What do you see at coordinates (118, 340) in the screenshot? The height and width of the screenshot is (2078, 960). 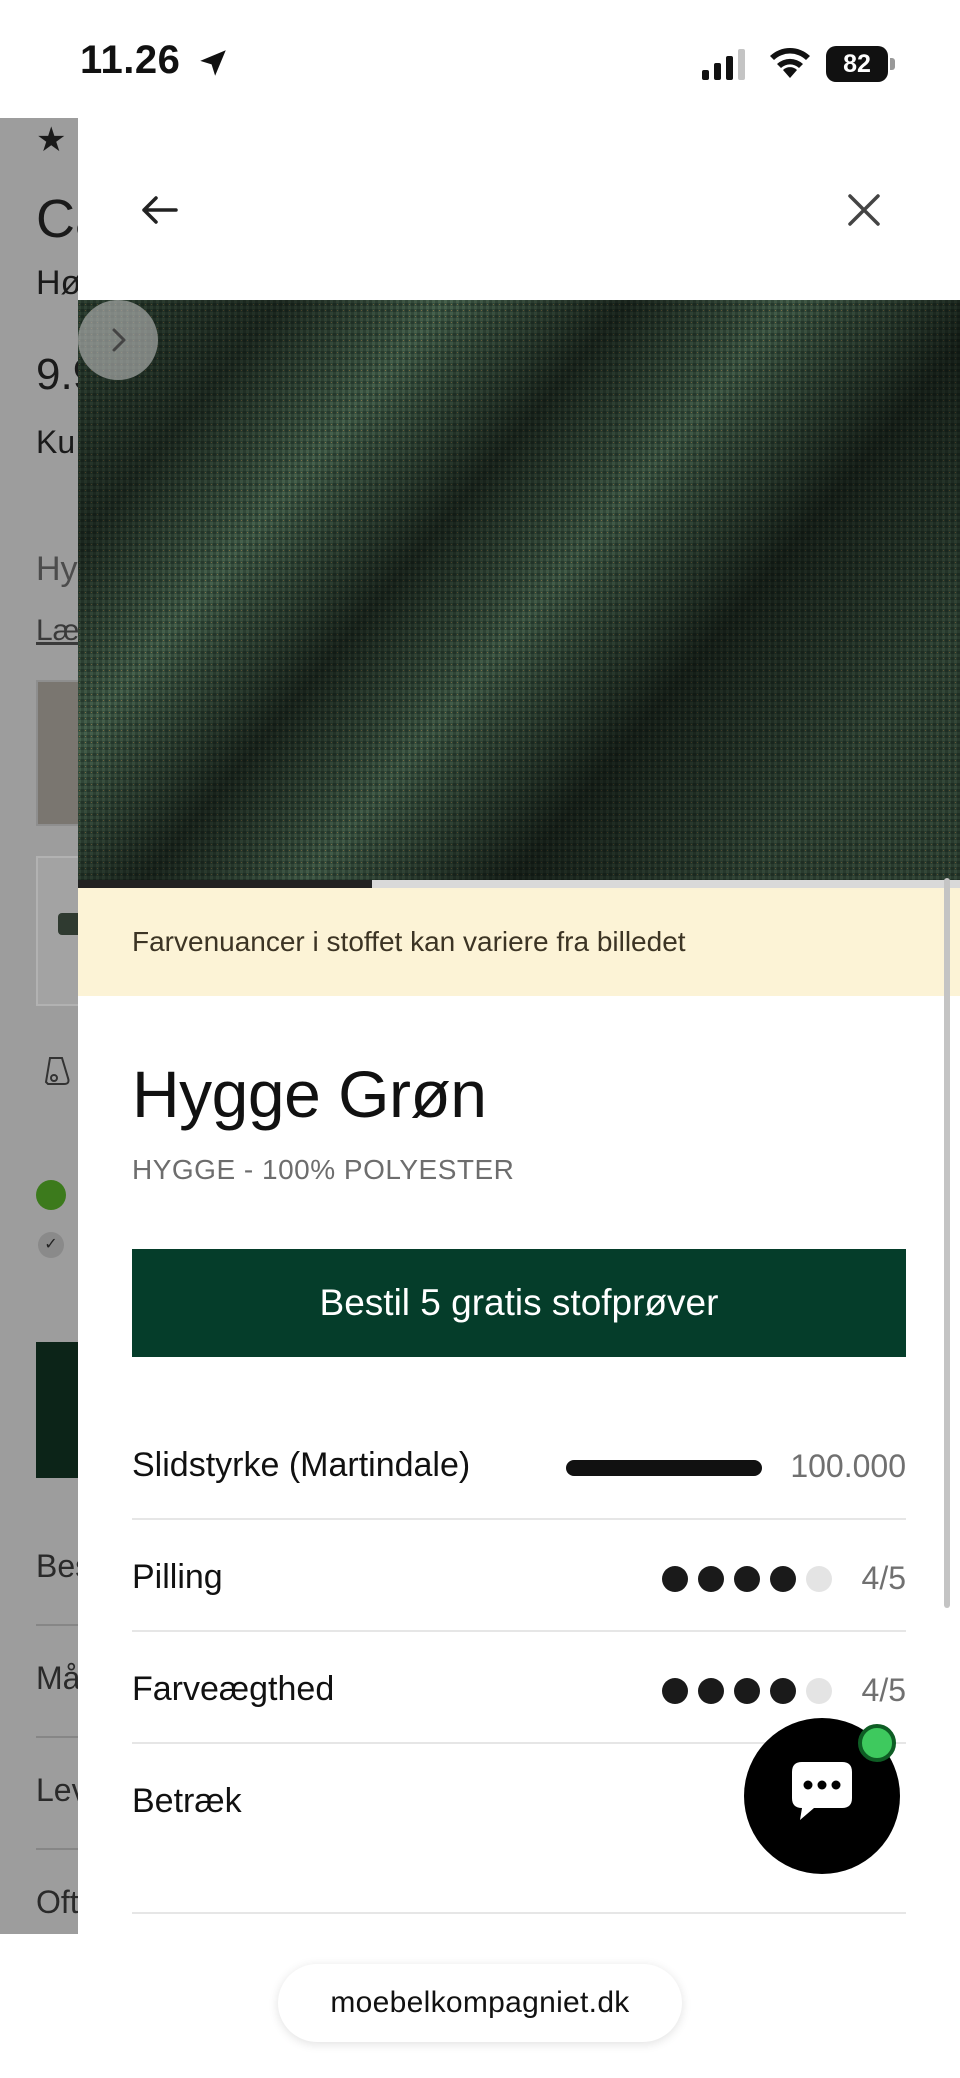 I see `chevron-right-icon` at bounding box center [118, 340].